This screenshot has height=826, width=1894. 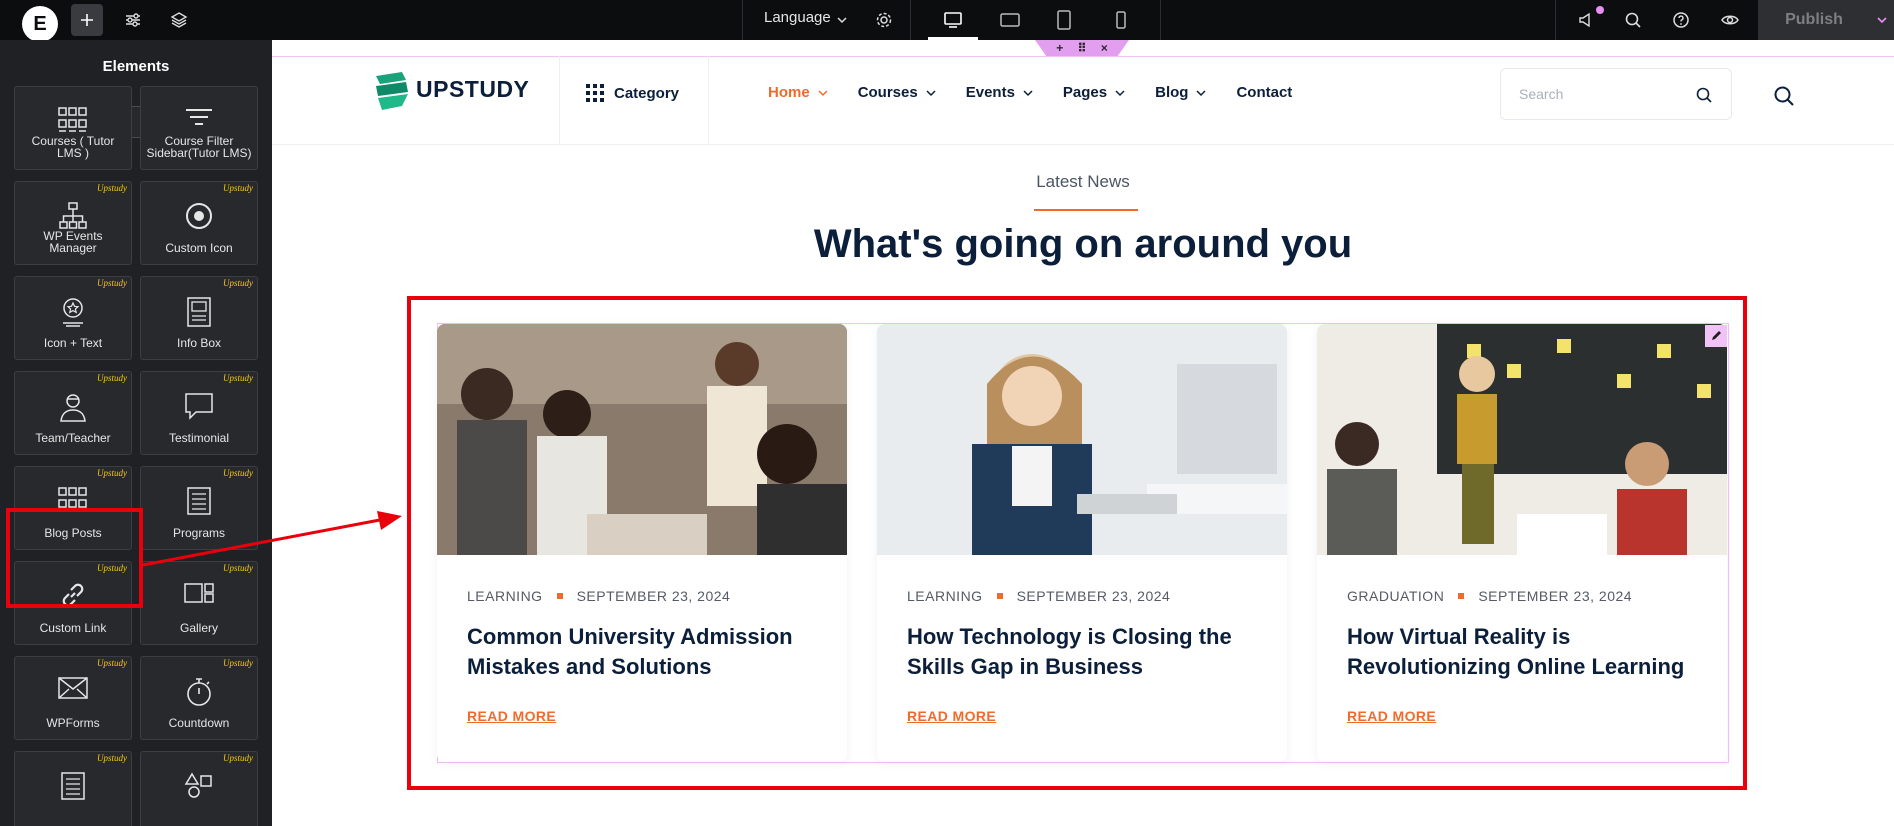 What do you see at coordinates (40, 24) in the screenshot?
I see `elementor-logo: E` at bounding box center [40, 24].